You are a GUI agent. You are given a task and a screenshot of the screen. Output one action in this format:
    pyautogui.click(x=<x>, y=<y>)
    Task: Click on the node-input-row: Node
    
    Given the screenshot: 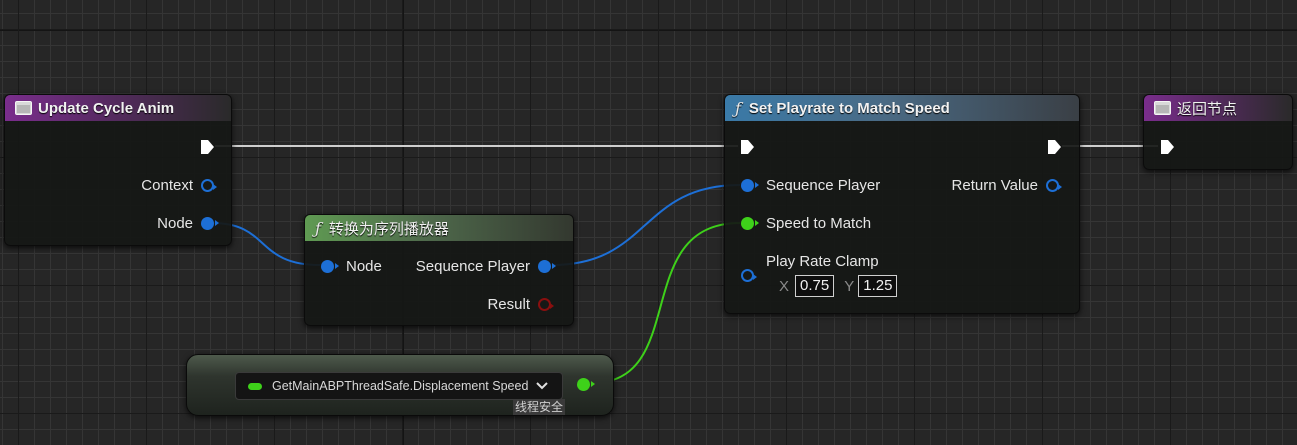 What is the action you would take?
    pyautogui.click(x=351, y=266)
    